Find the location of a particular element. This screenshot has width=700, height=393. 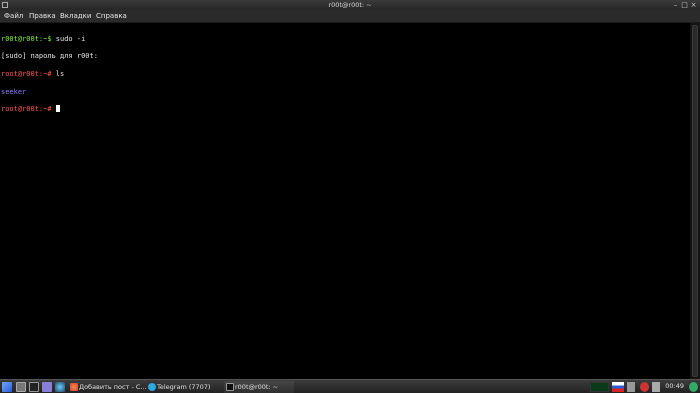

file-manager-icon is located at coordinates (47, 387).